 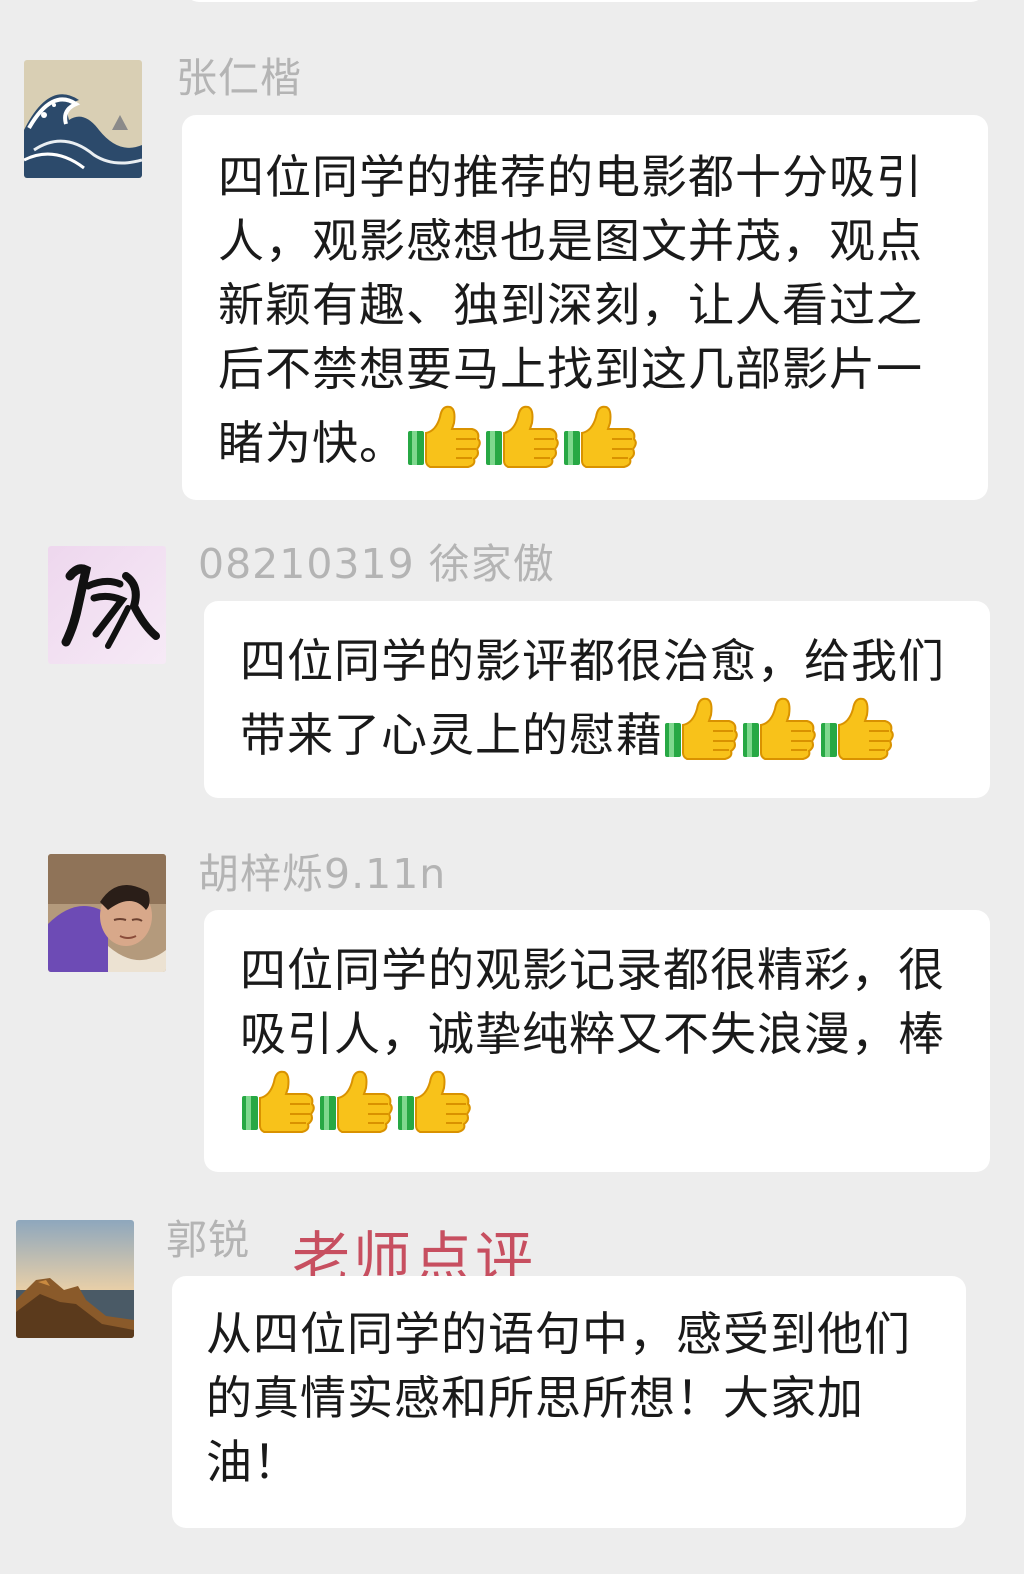 I want to click on portrait-avatar-image, so click(x=107, y=913).